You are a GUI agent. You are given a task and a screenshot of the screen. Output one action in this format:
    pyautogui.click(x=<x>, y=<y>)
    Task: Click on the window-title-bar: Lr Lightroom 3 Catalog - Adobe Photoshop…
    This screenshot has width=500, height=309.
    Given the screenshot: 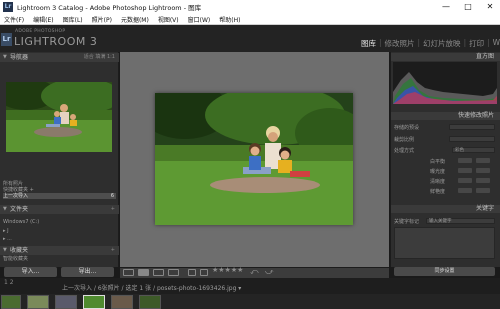 What is the action you would take?
    pyautogui.click(x=250, y=7)
    